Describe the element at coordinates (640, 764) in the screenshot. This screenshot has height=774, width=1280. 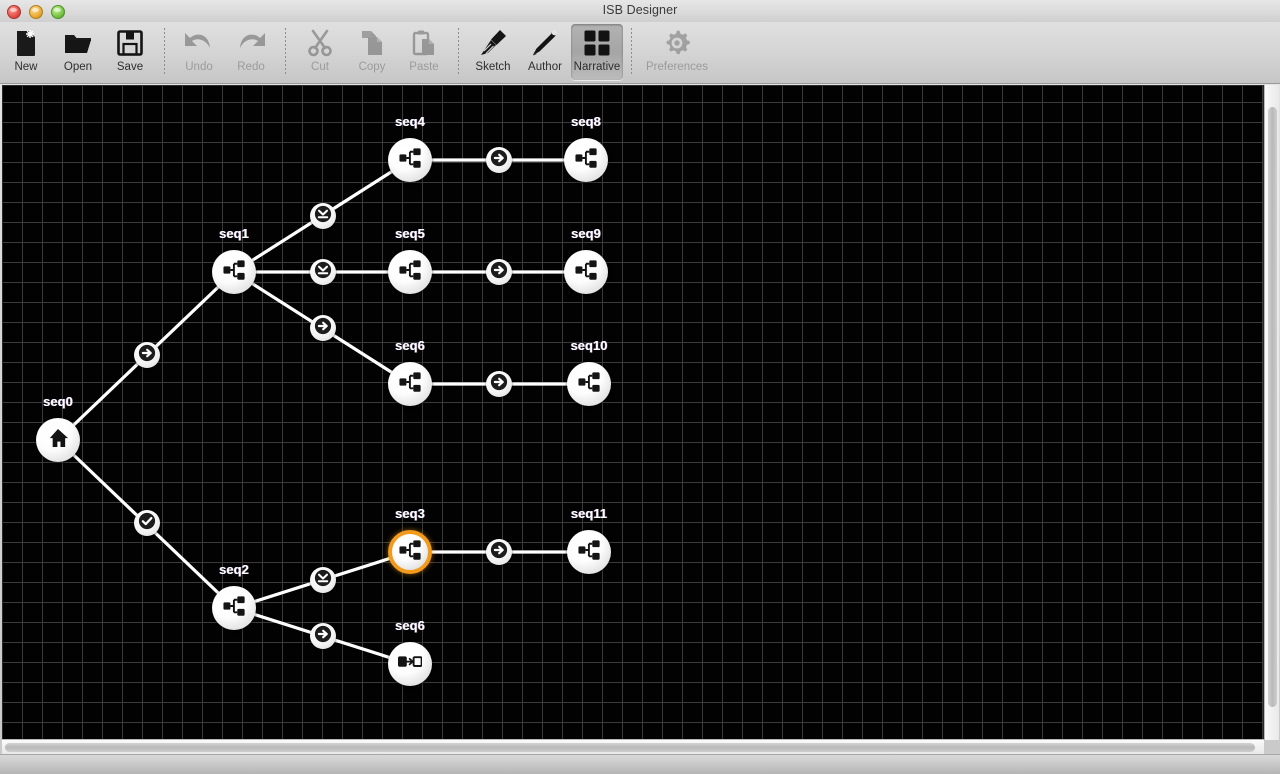
I see `status-bar` at that location.